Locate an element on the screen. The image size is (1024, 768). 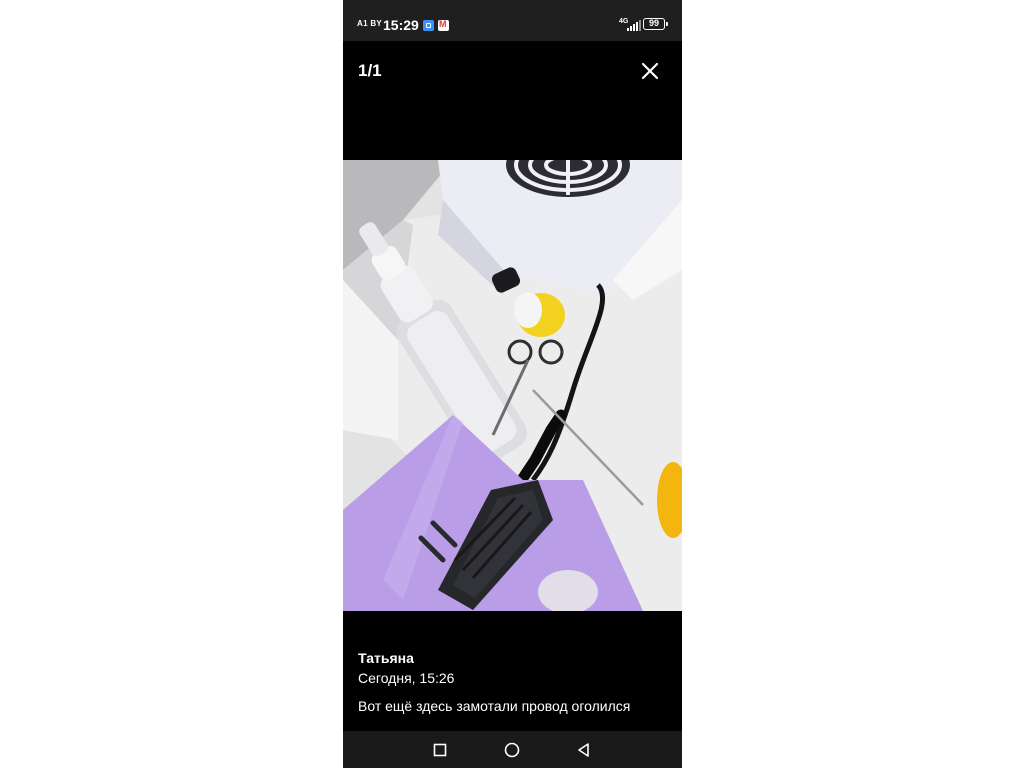
close-icon is located at coordinates (650, 71).